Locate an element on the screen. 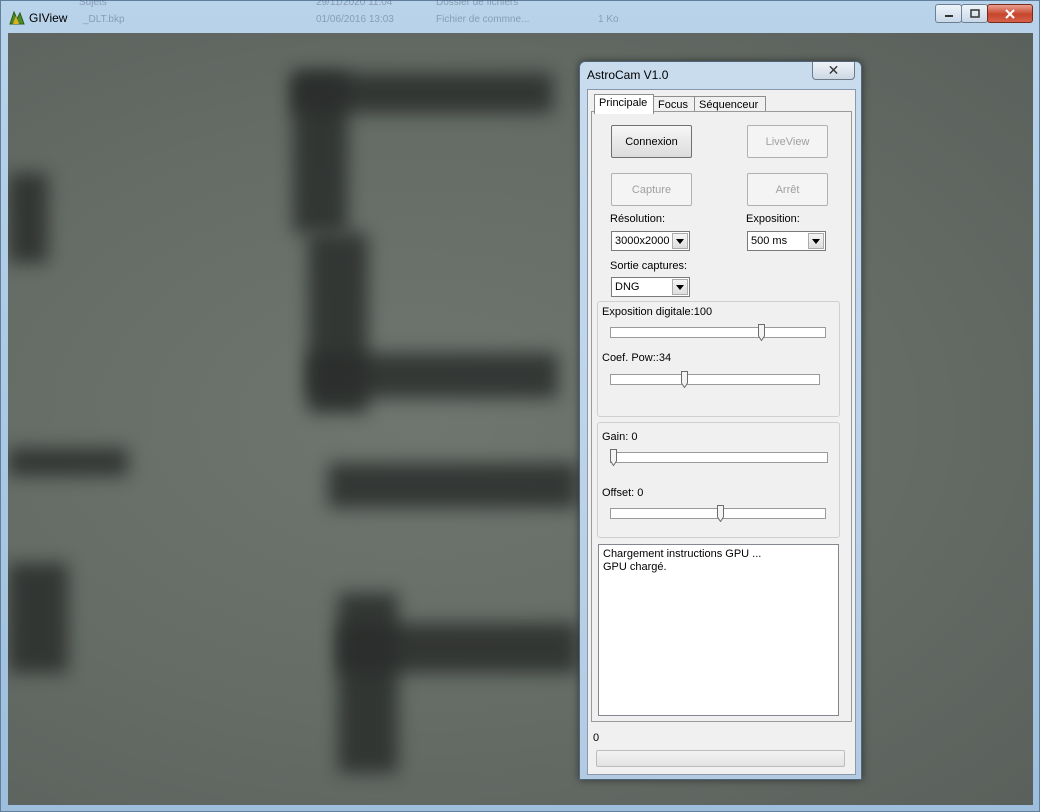  resolution-value: 3000x2000 is located at coordinates (642, 241).